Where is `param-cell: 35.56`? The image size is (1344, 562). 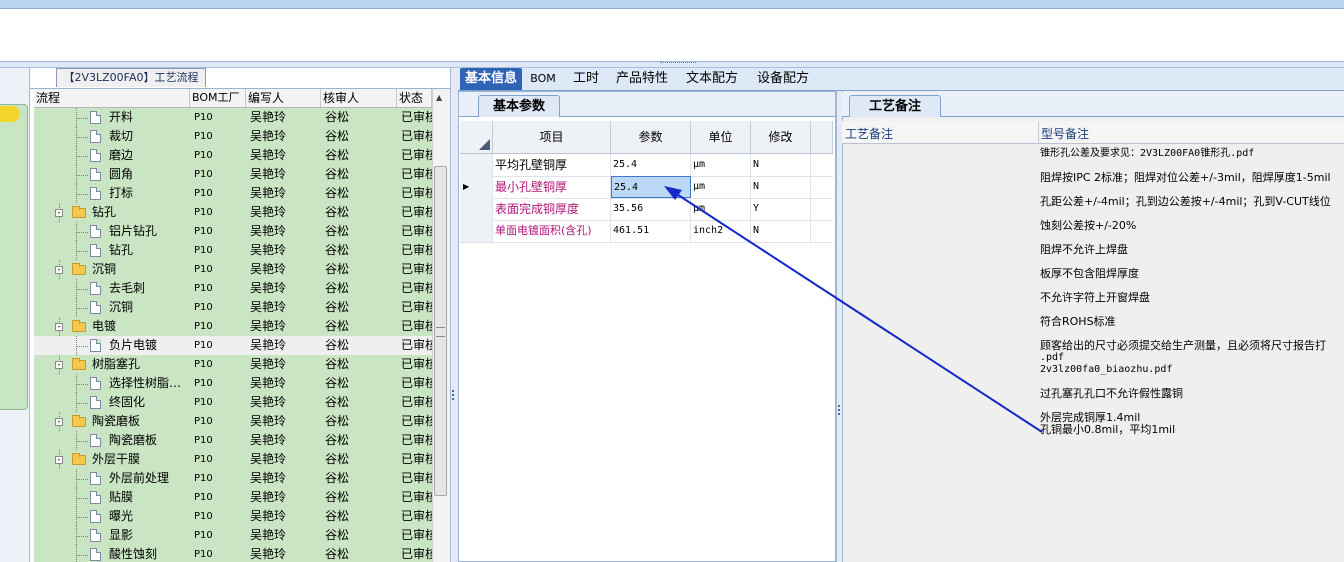
param-cell: 35.56 is located at coordinates (651, 209).